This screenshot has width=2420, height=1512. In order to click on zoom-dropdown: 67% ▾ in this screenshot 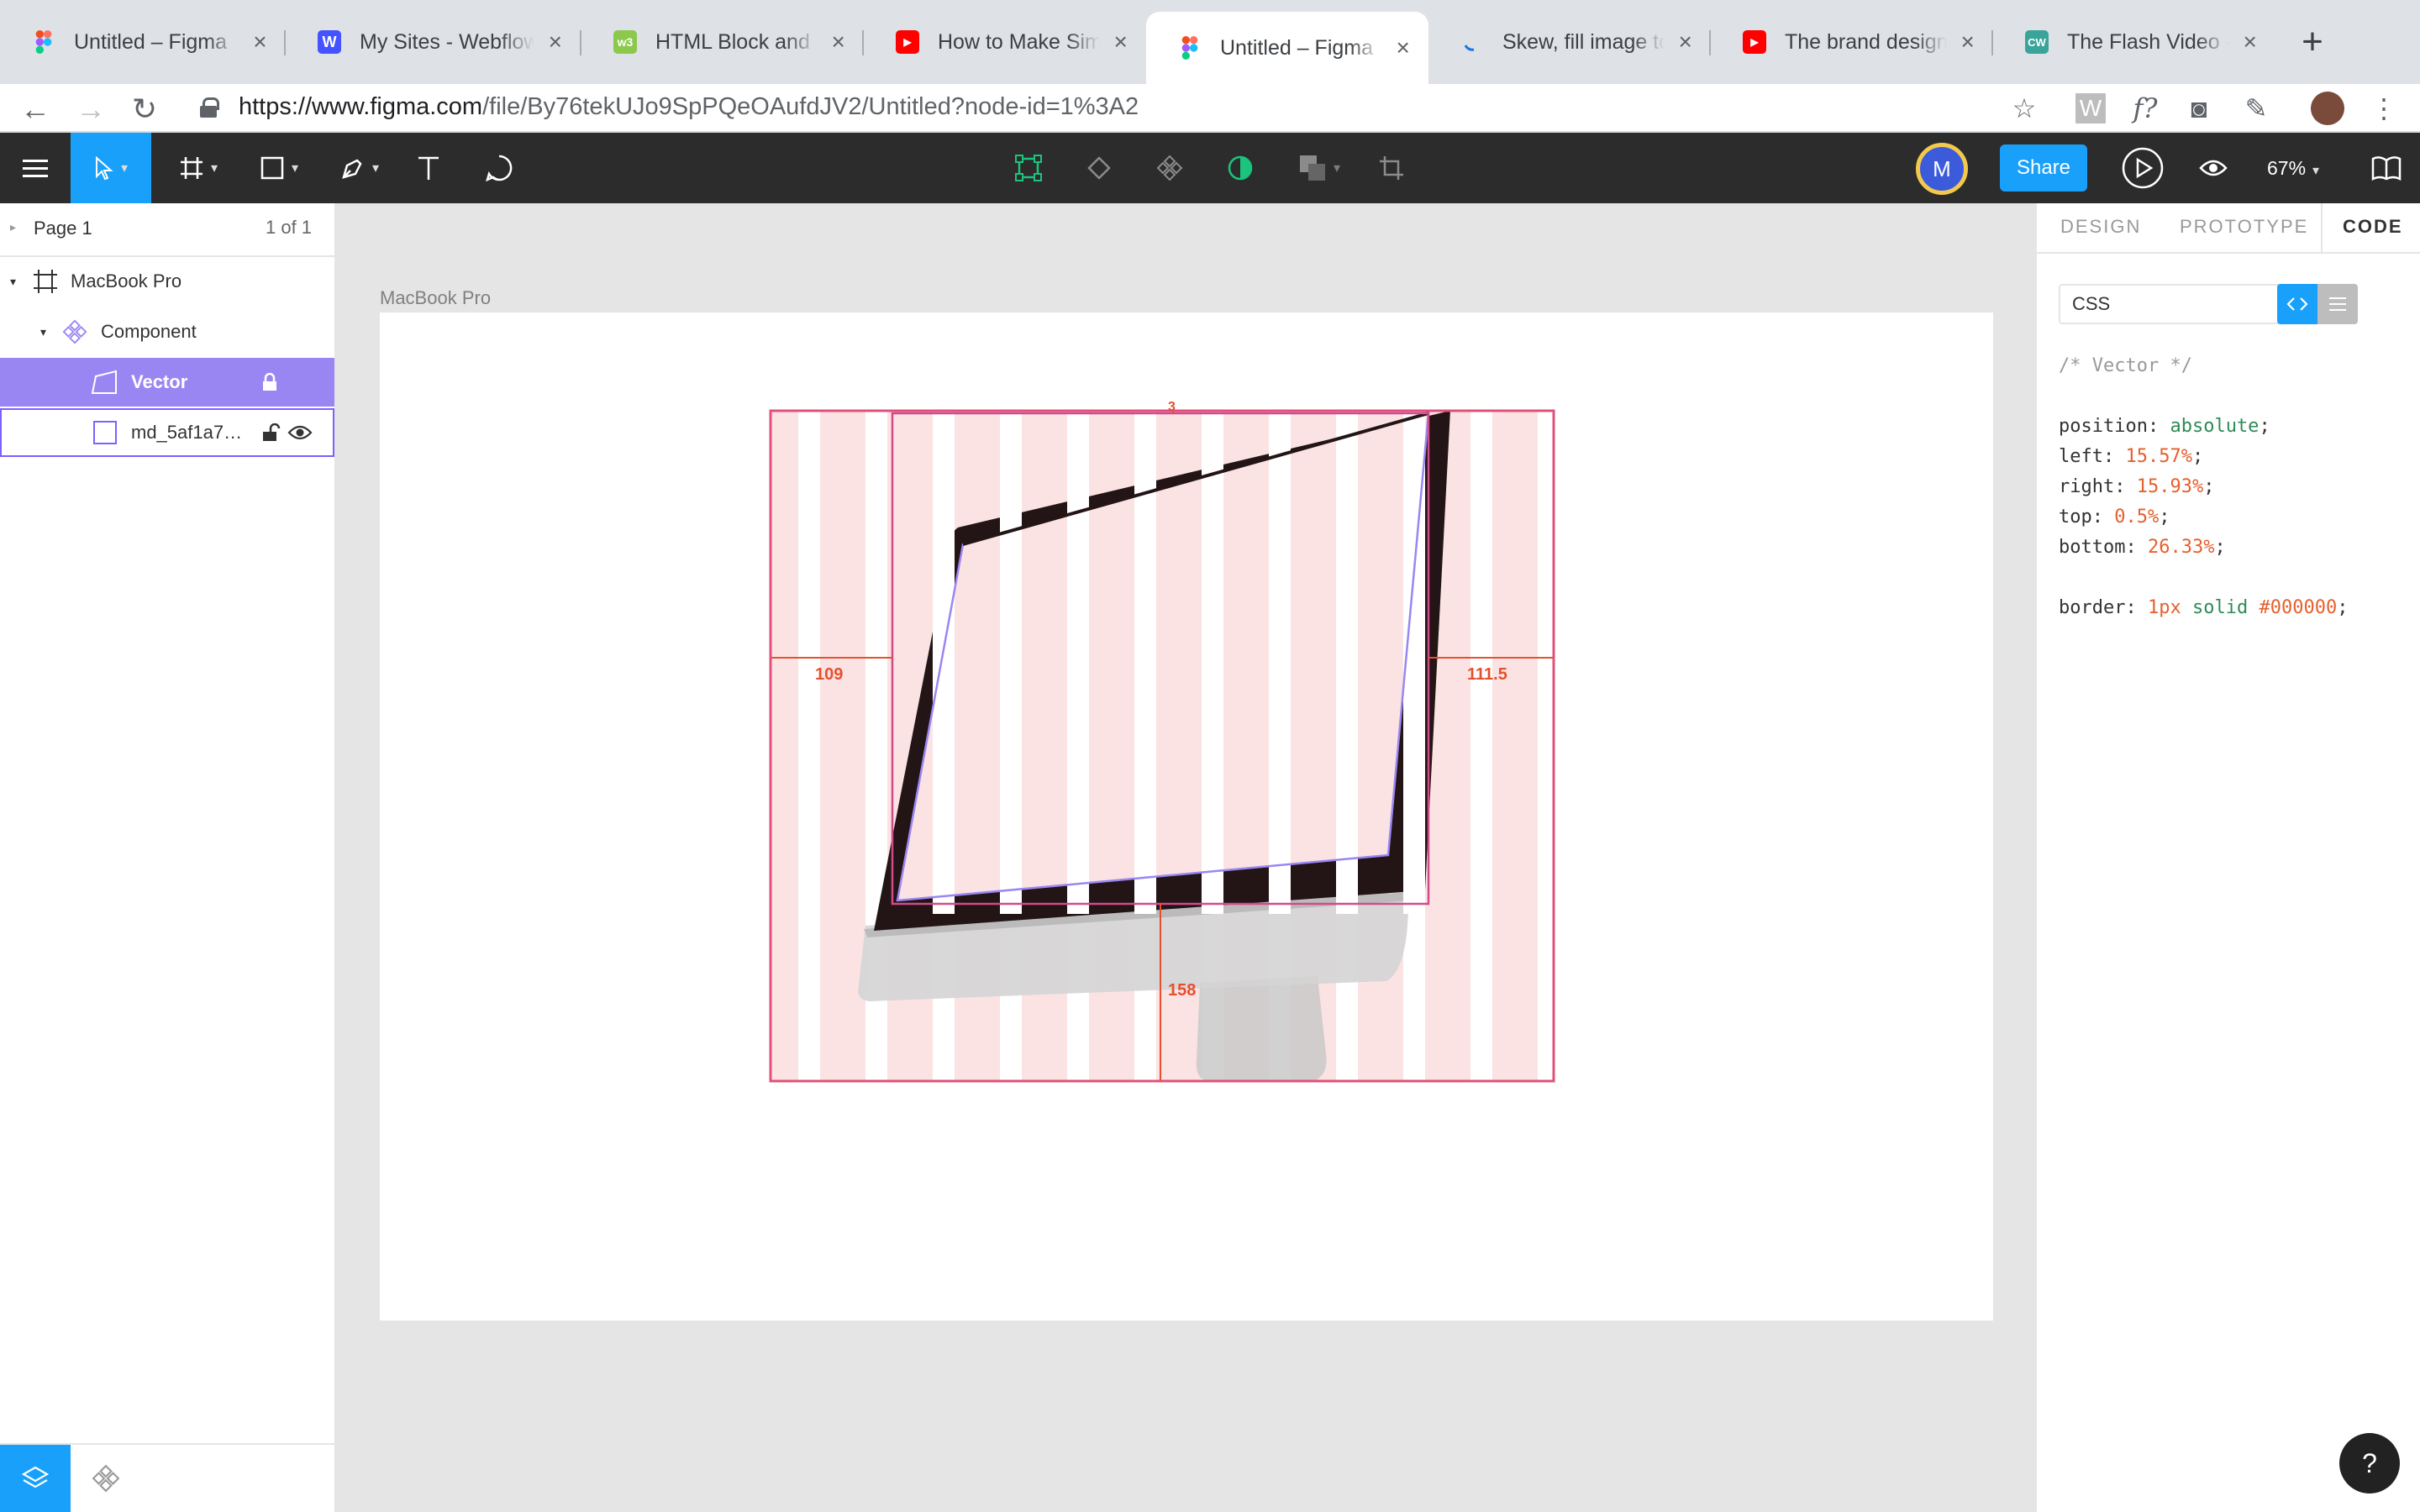, I will do `click(2293, 168)`.